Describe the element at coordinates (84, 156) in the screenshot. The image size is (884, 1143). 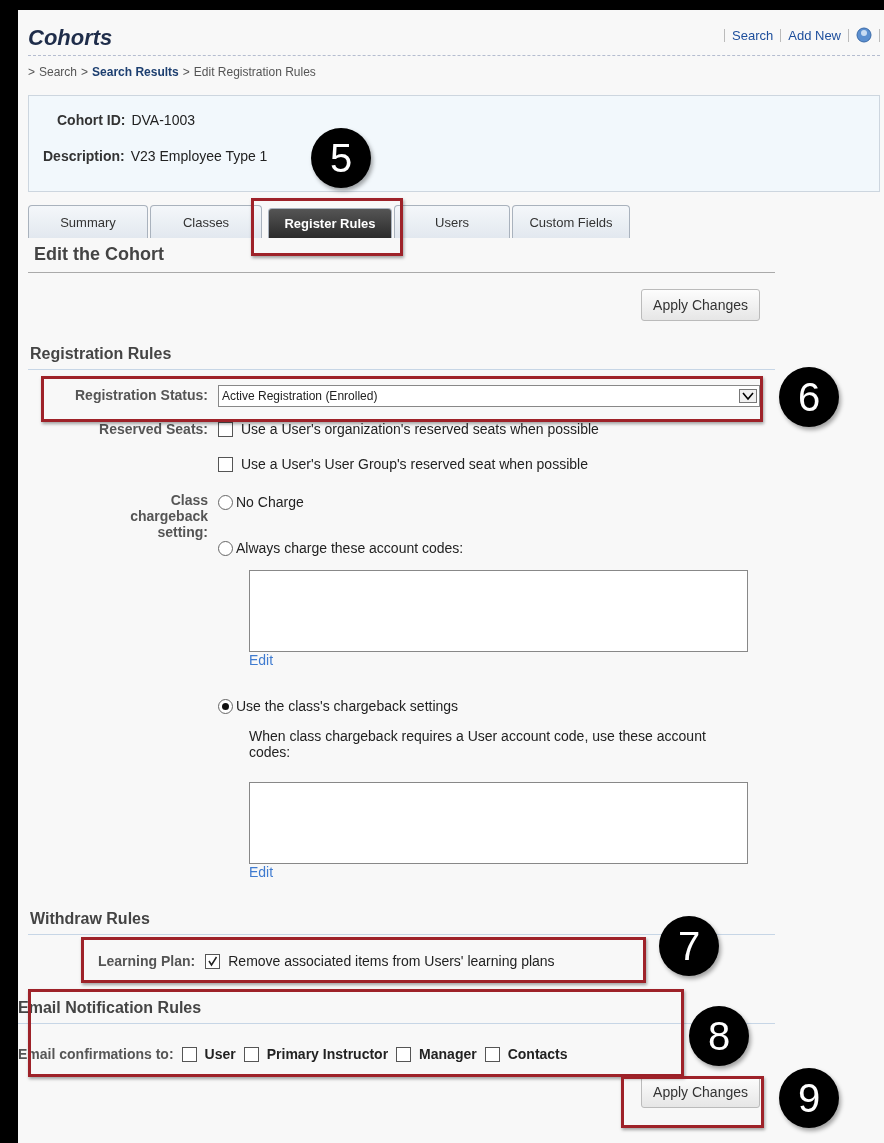
I see `info-label: Description:` at that location.